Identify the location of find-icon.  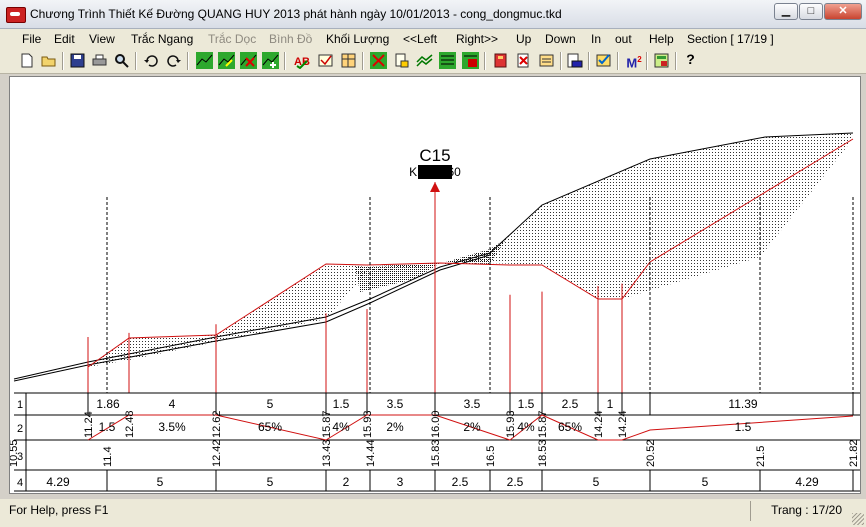
(121, 60).